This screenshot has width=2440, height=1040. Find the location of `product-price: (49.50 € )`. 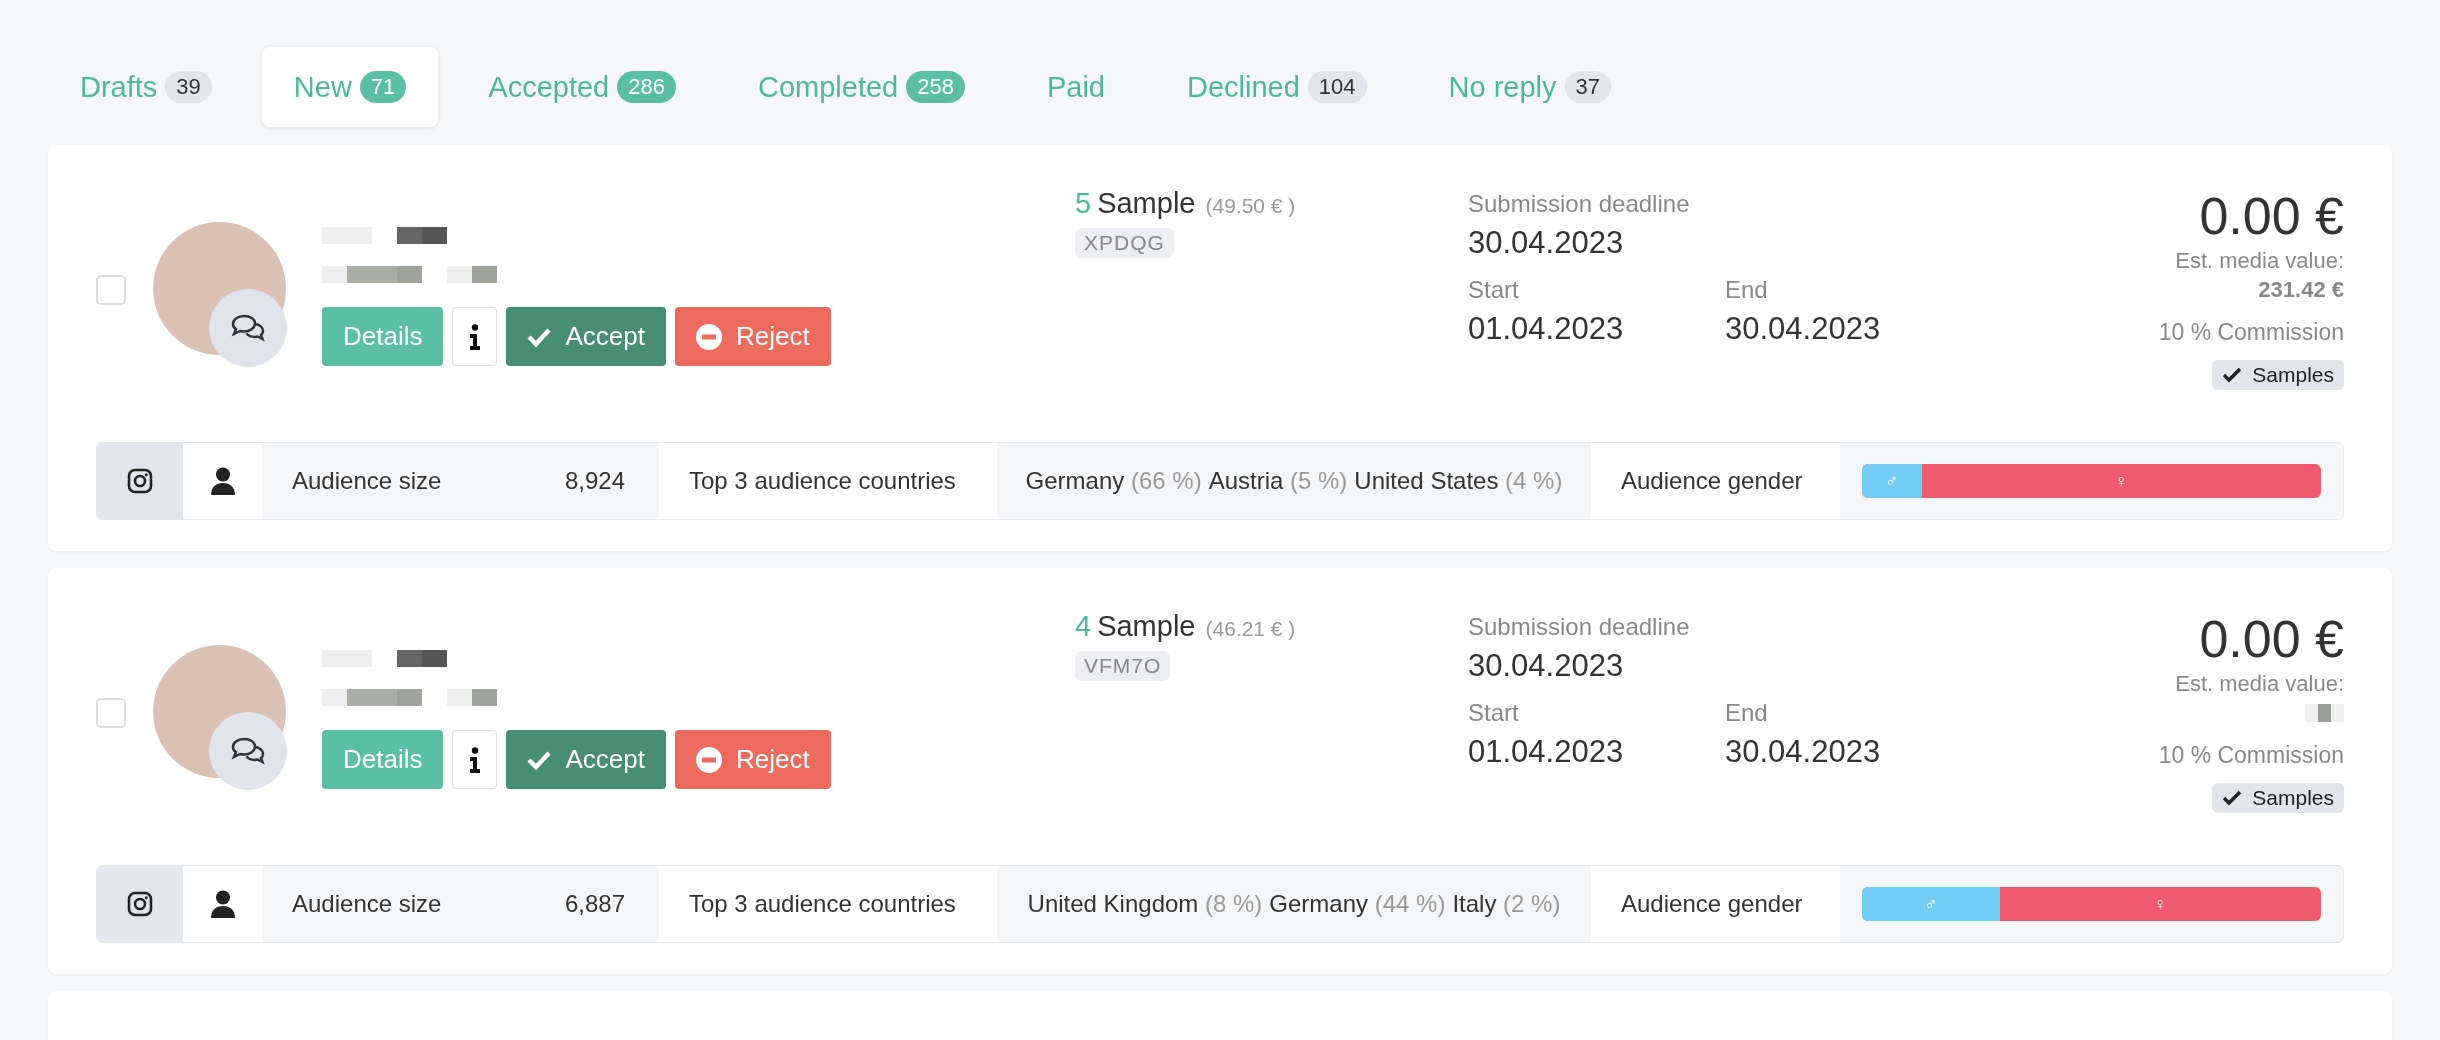

product-price: (49.50 € ) is located at coordinates (1250, 205).